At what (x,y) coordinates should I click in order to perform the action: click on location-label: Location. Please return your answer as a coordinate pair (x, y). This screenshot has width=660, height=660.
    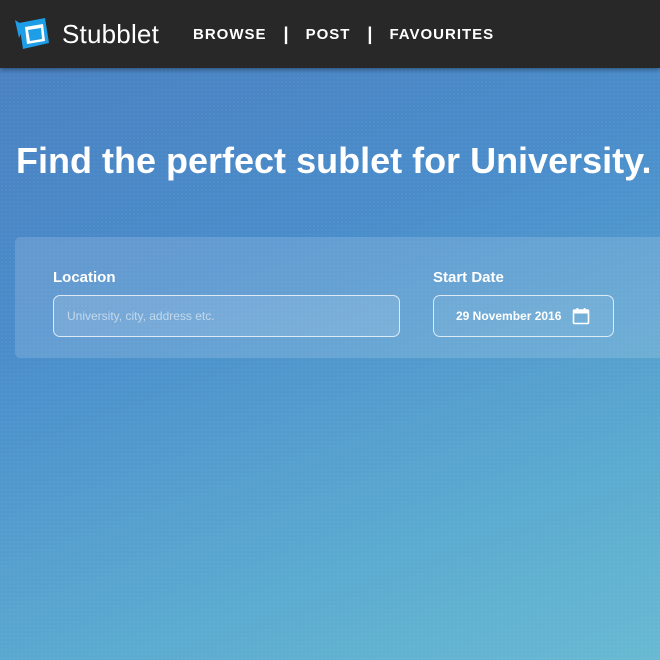
    Looking at the image, I should click on (84, 277).